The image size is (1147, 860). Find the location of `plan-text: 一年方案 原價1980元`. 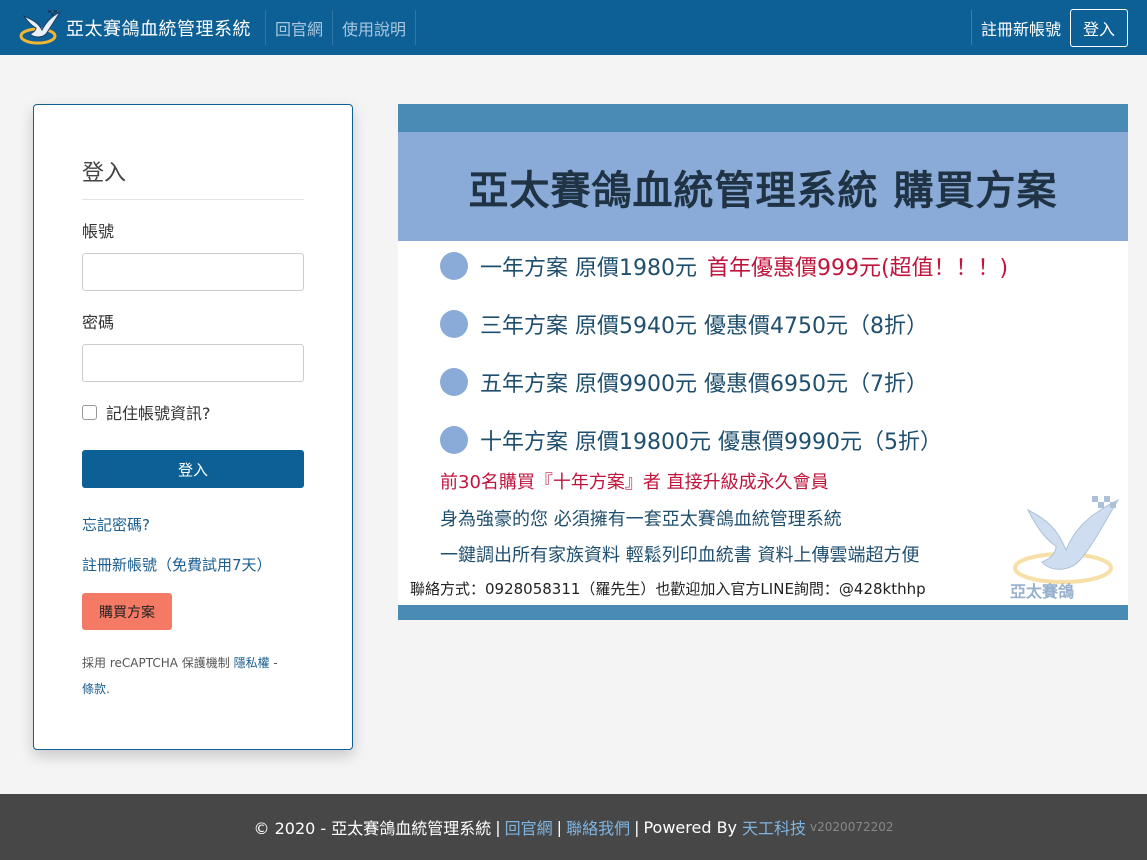

plan-text: 一年方案 原價1980元 is located at coordinates (588, 268).